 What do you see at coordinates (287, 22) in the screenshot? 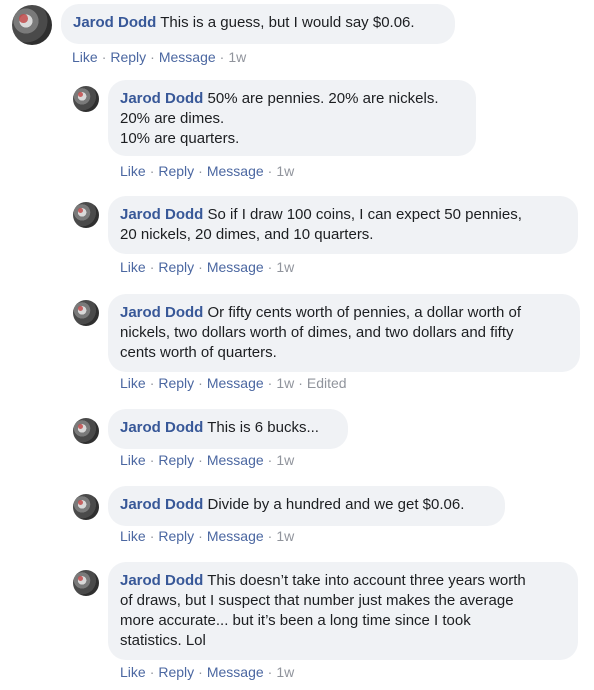
I see `comment-text: This is a guess, but I would say $0.06.` at bounding box center [287, 22].